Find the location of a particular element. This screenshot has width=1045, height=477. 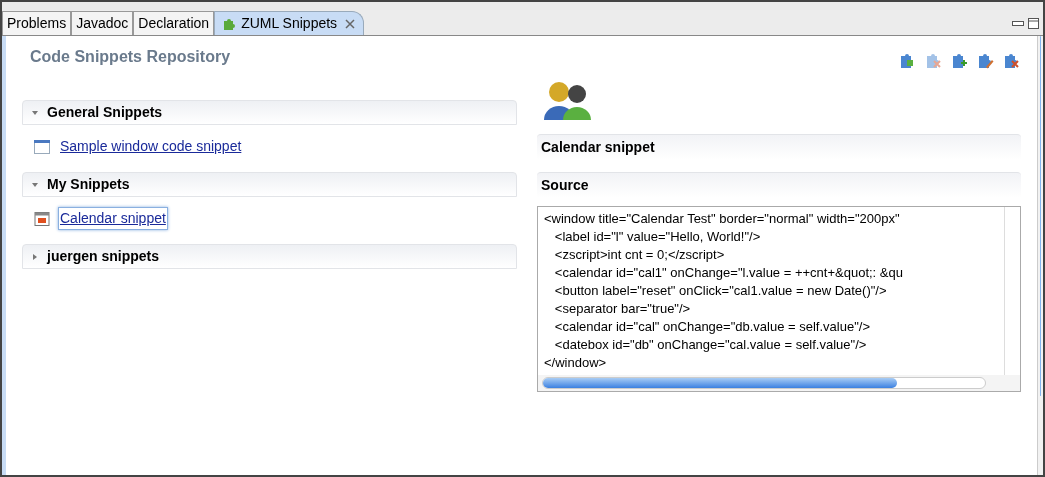

edit-icon is located at coordinates (986, 61).